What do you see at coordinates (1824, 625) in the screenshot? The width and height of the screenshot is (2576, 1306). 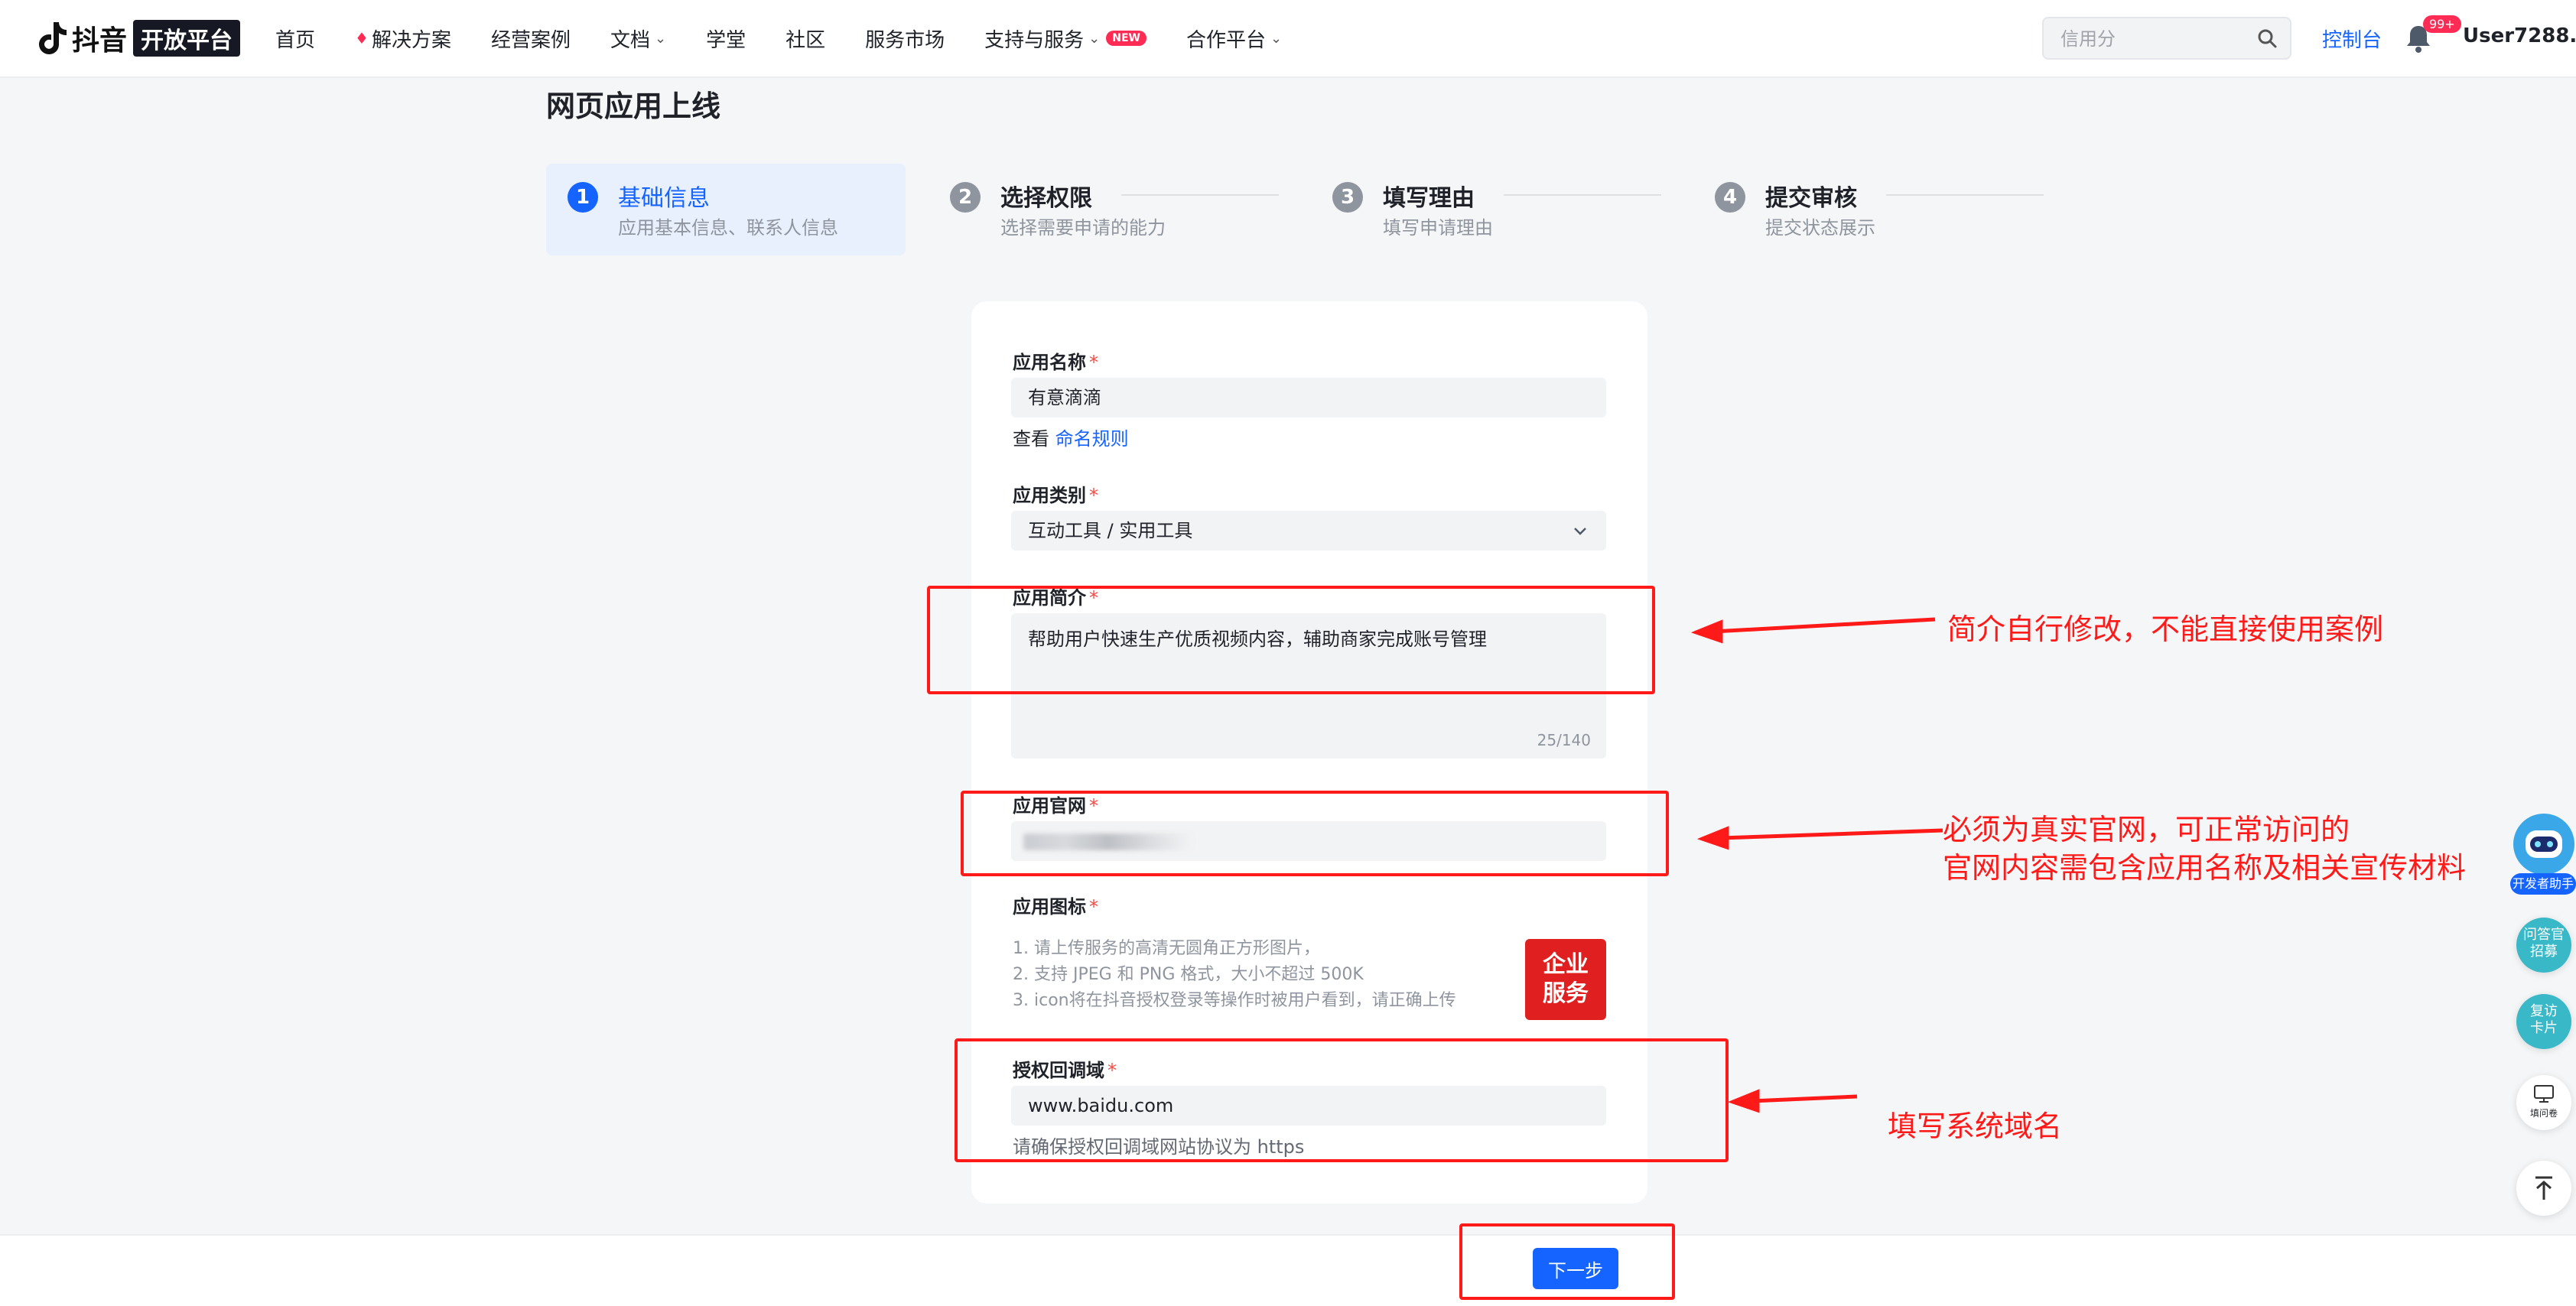 I see `arrow-intro` at bounding box center [1824, 625].